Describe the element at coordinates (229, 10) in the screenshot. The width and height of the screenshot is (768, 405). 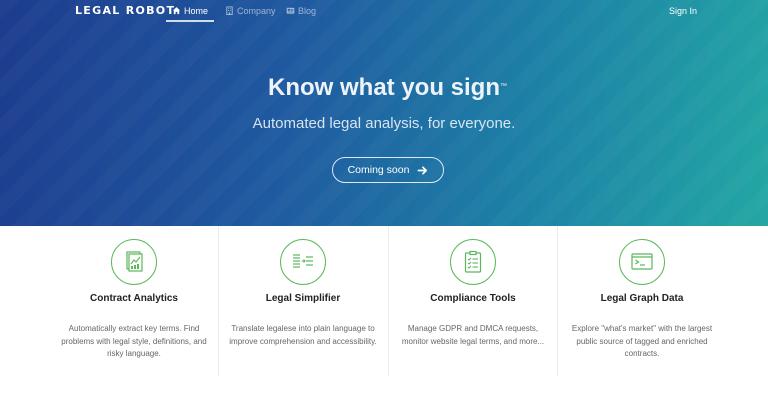
I see `building-icon` at that location.